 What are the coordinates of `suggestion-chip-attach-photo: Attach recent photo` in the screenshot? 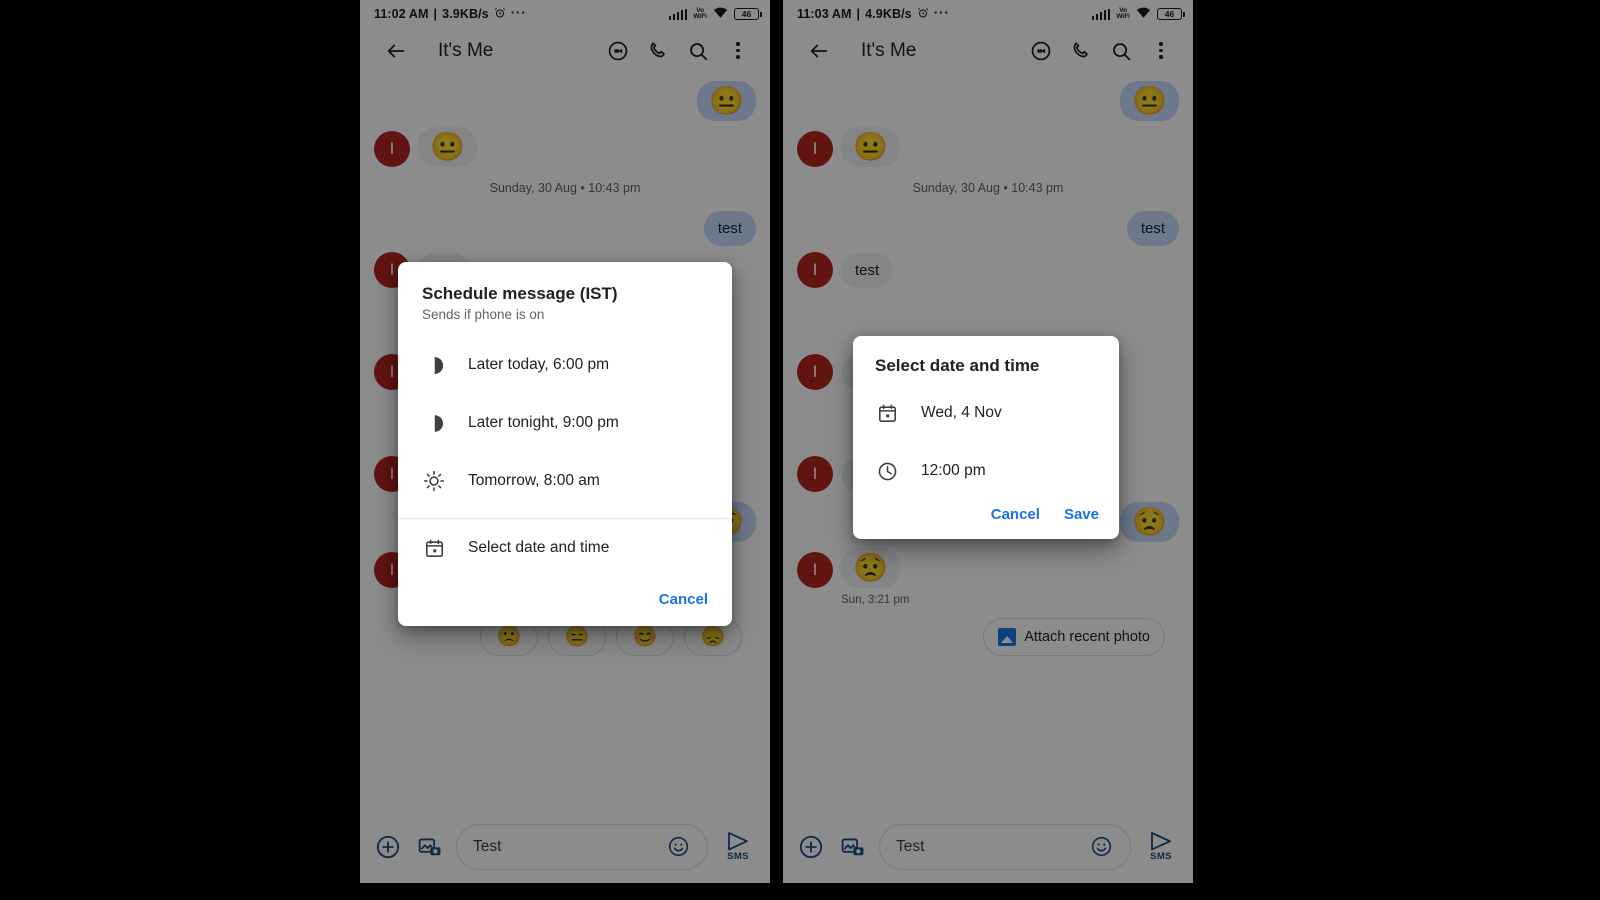 It's located at (1074, 637).